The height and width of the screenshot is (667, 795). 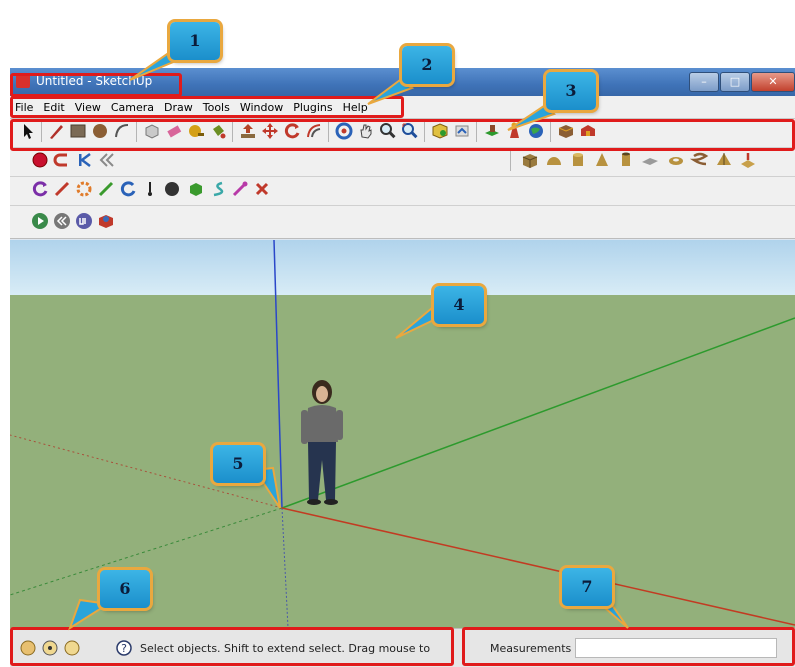 What do you see at coordinates (40, 189) in the screenshot?
I see `rotate-cw-icon` at bounding box center [40, 189].